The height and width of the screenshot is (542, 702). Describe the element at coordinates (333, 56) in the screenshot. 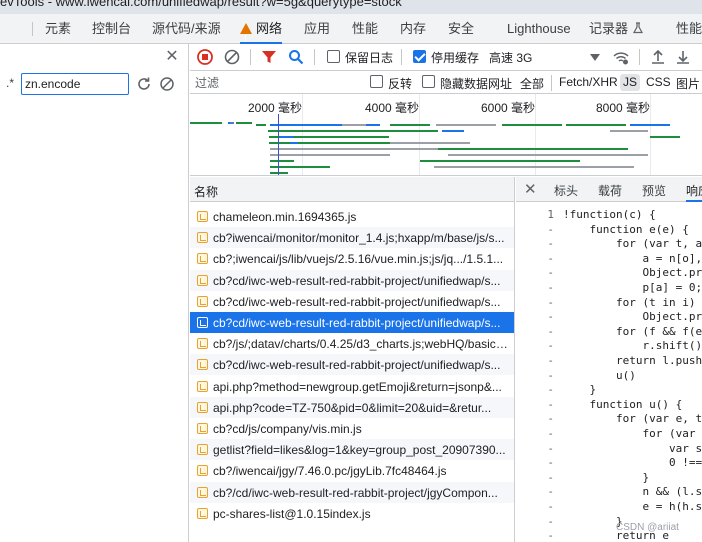

I see `preserve-log-checkbox` at that location.